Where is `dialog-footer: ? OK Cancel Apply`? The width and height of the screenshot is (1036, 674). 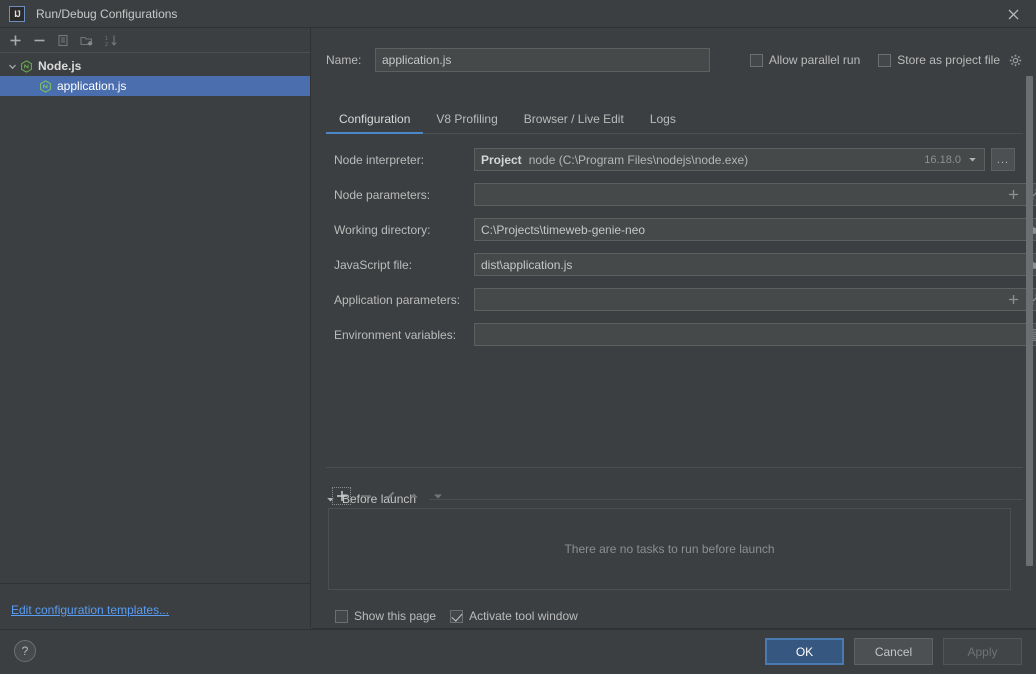 dialog-footer: ? OK Cancel Apply is located at coordinates (518, 651).